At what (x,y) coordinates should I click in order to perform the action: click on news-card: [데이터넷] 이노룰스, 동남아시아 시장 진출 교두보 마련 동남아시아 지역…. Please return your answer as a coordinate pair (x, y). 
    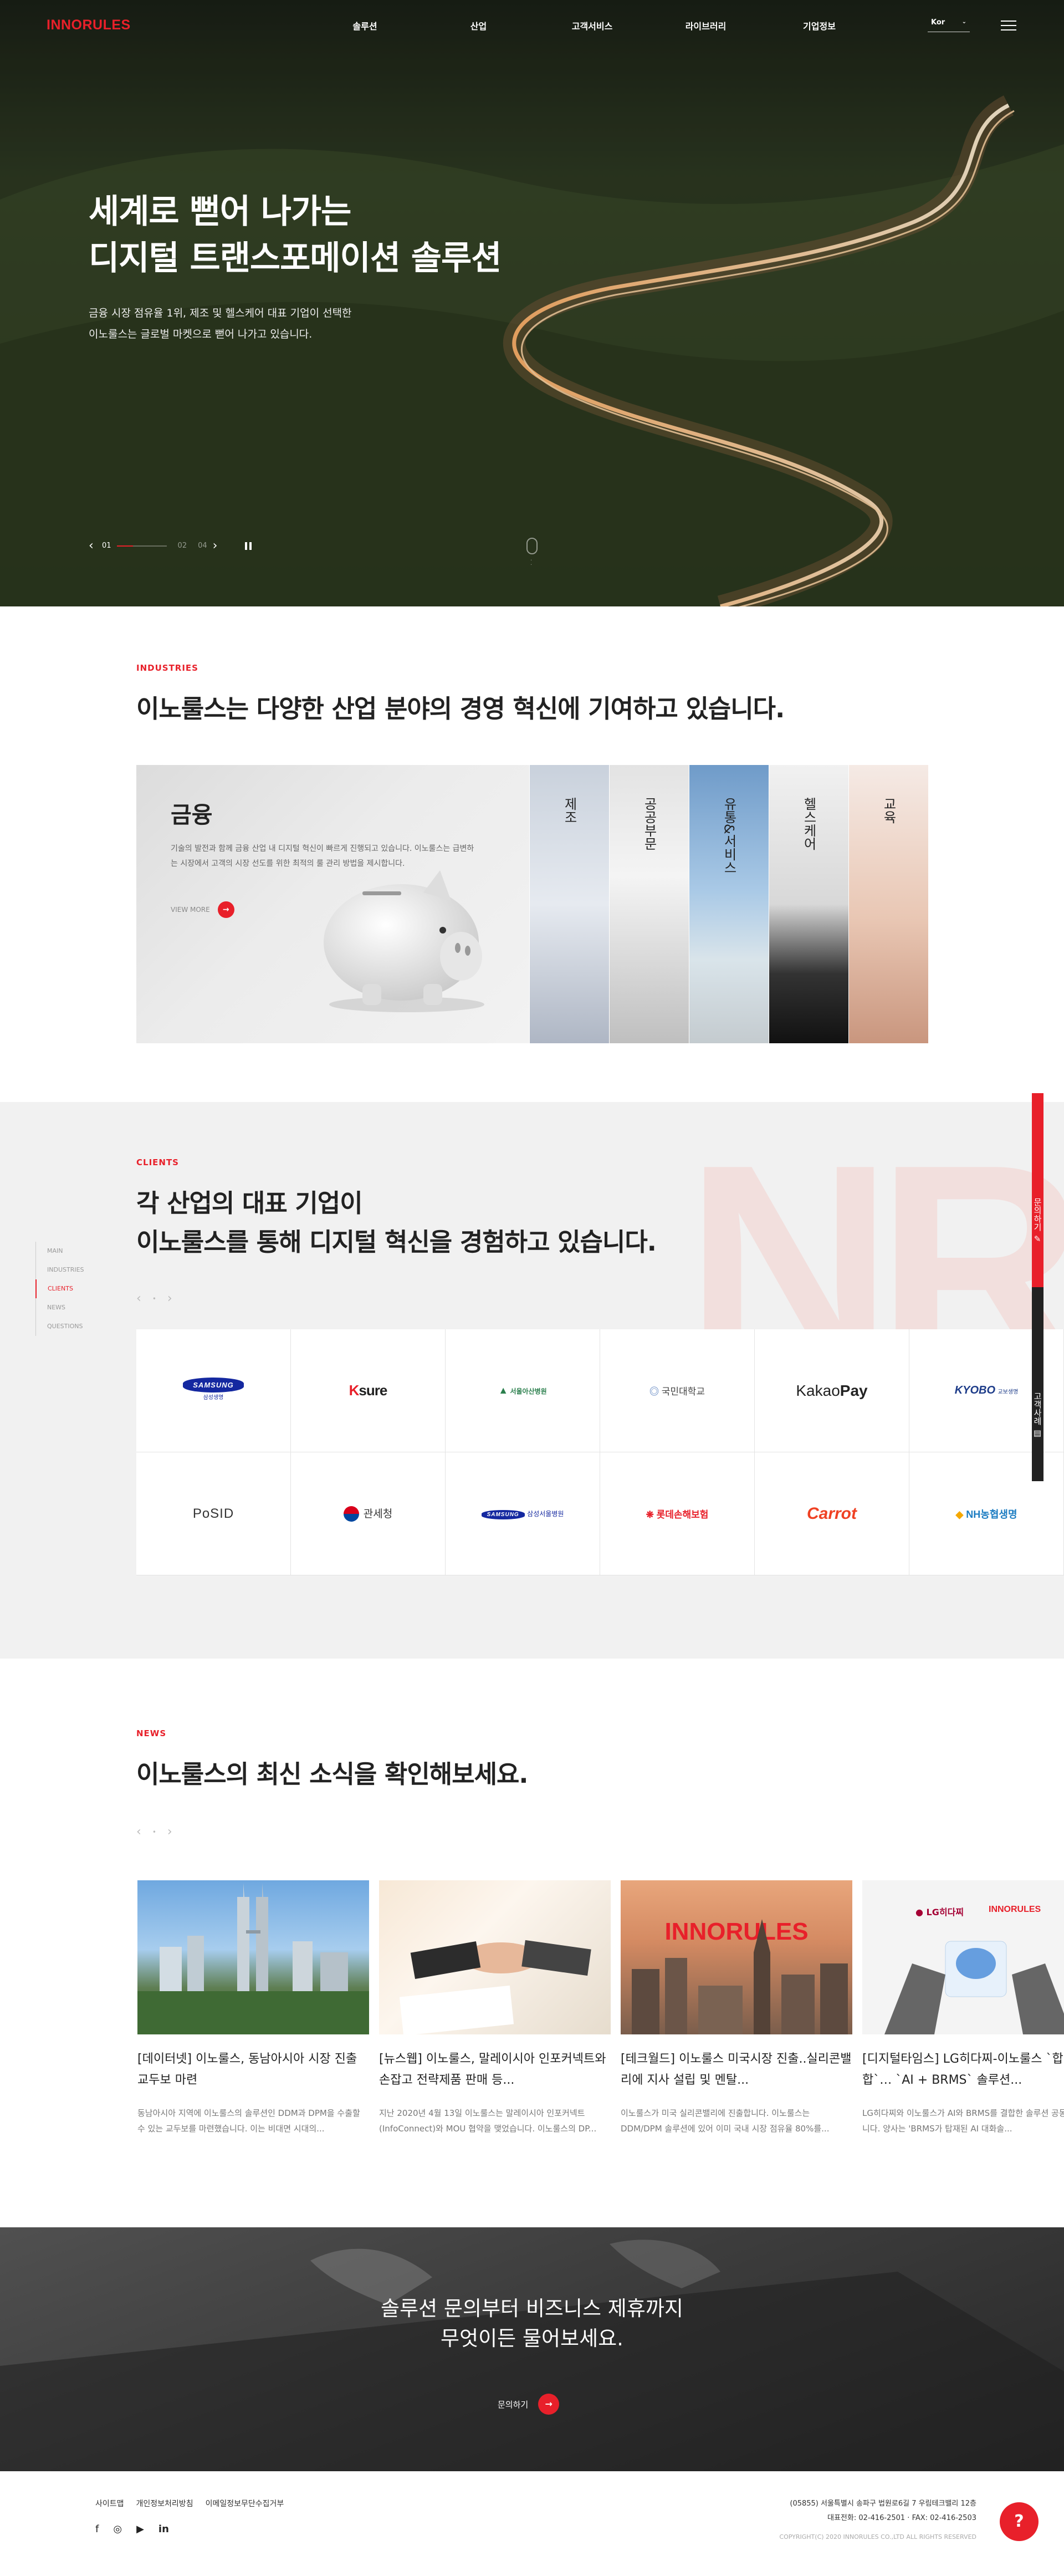
    Looking at the image, I should click on (253, 2008).